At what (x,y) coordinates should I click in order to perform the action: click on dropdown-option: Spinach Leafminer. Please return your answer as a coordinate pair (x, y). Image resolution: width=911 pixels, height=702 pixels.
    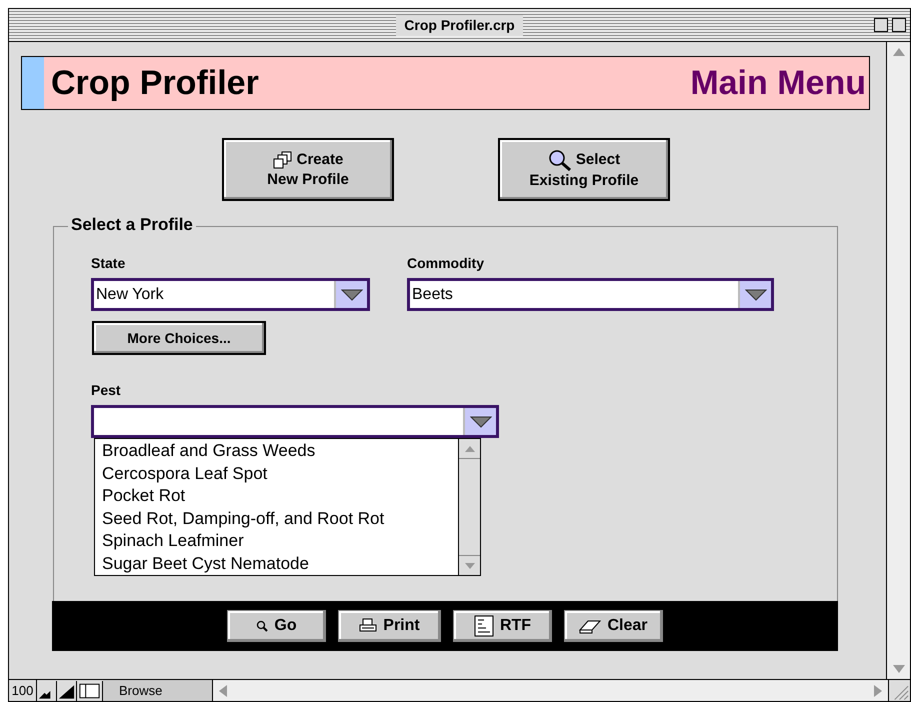
    Looking at the image, I should click on (280, 541).